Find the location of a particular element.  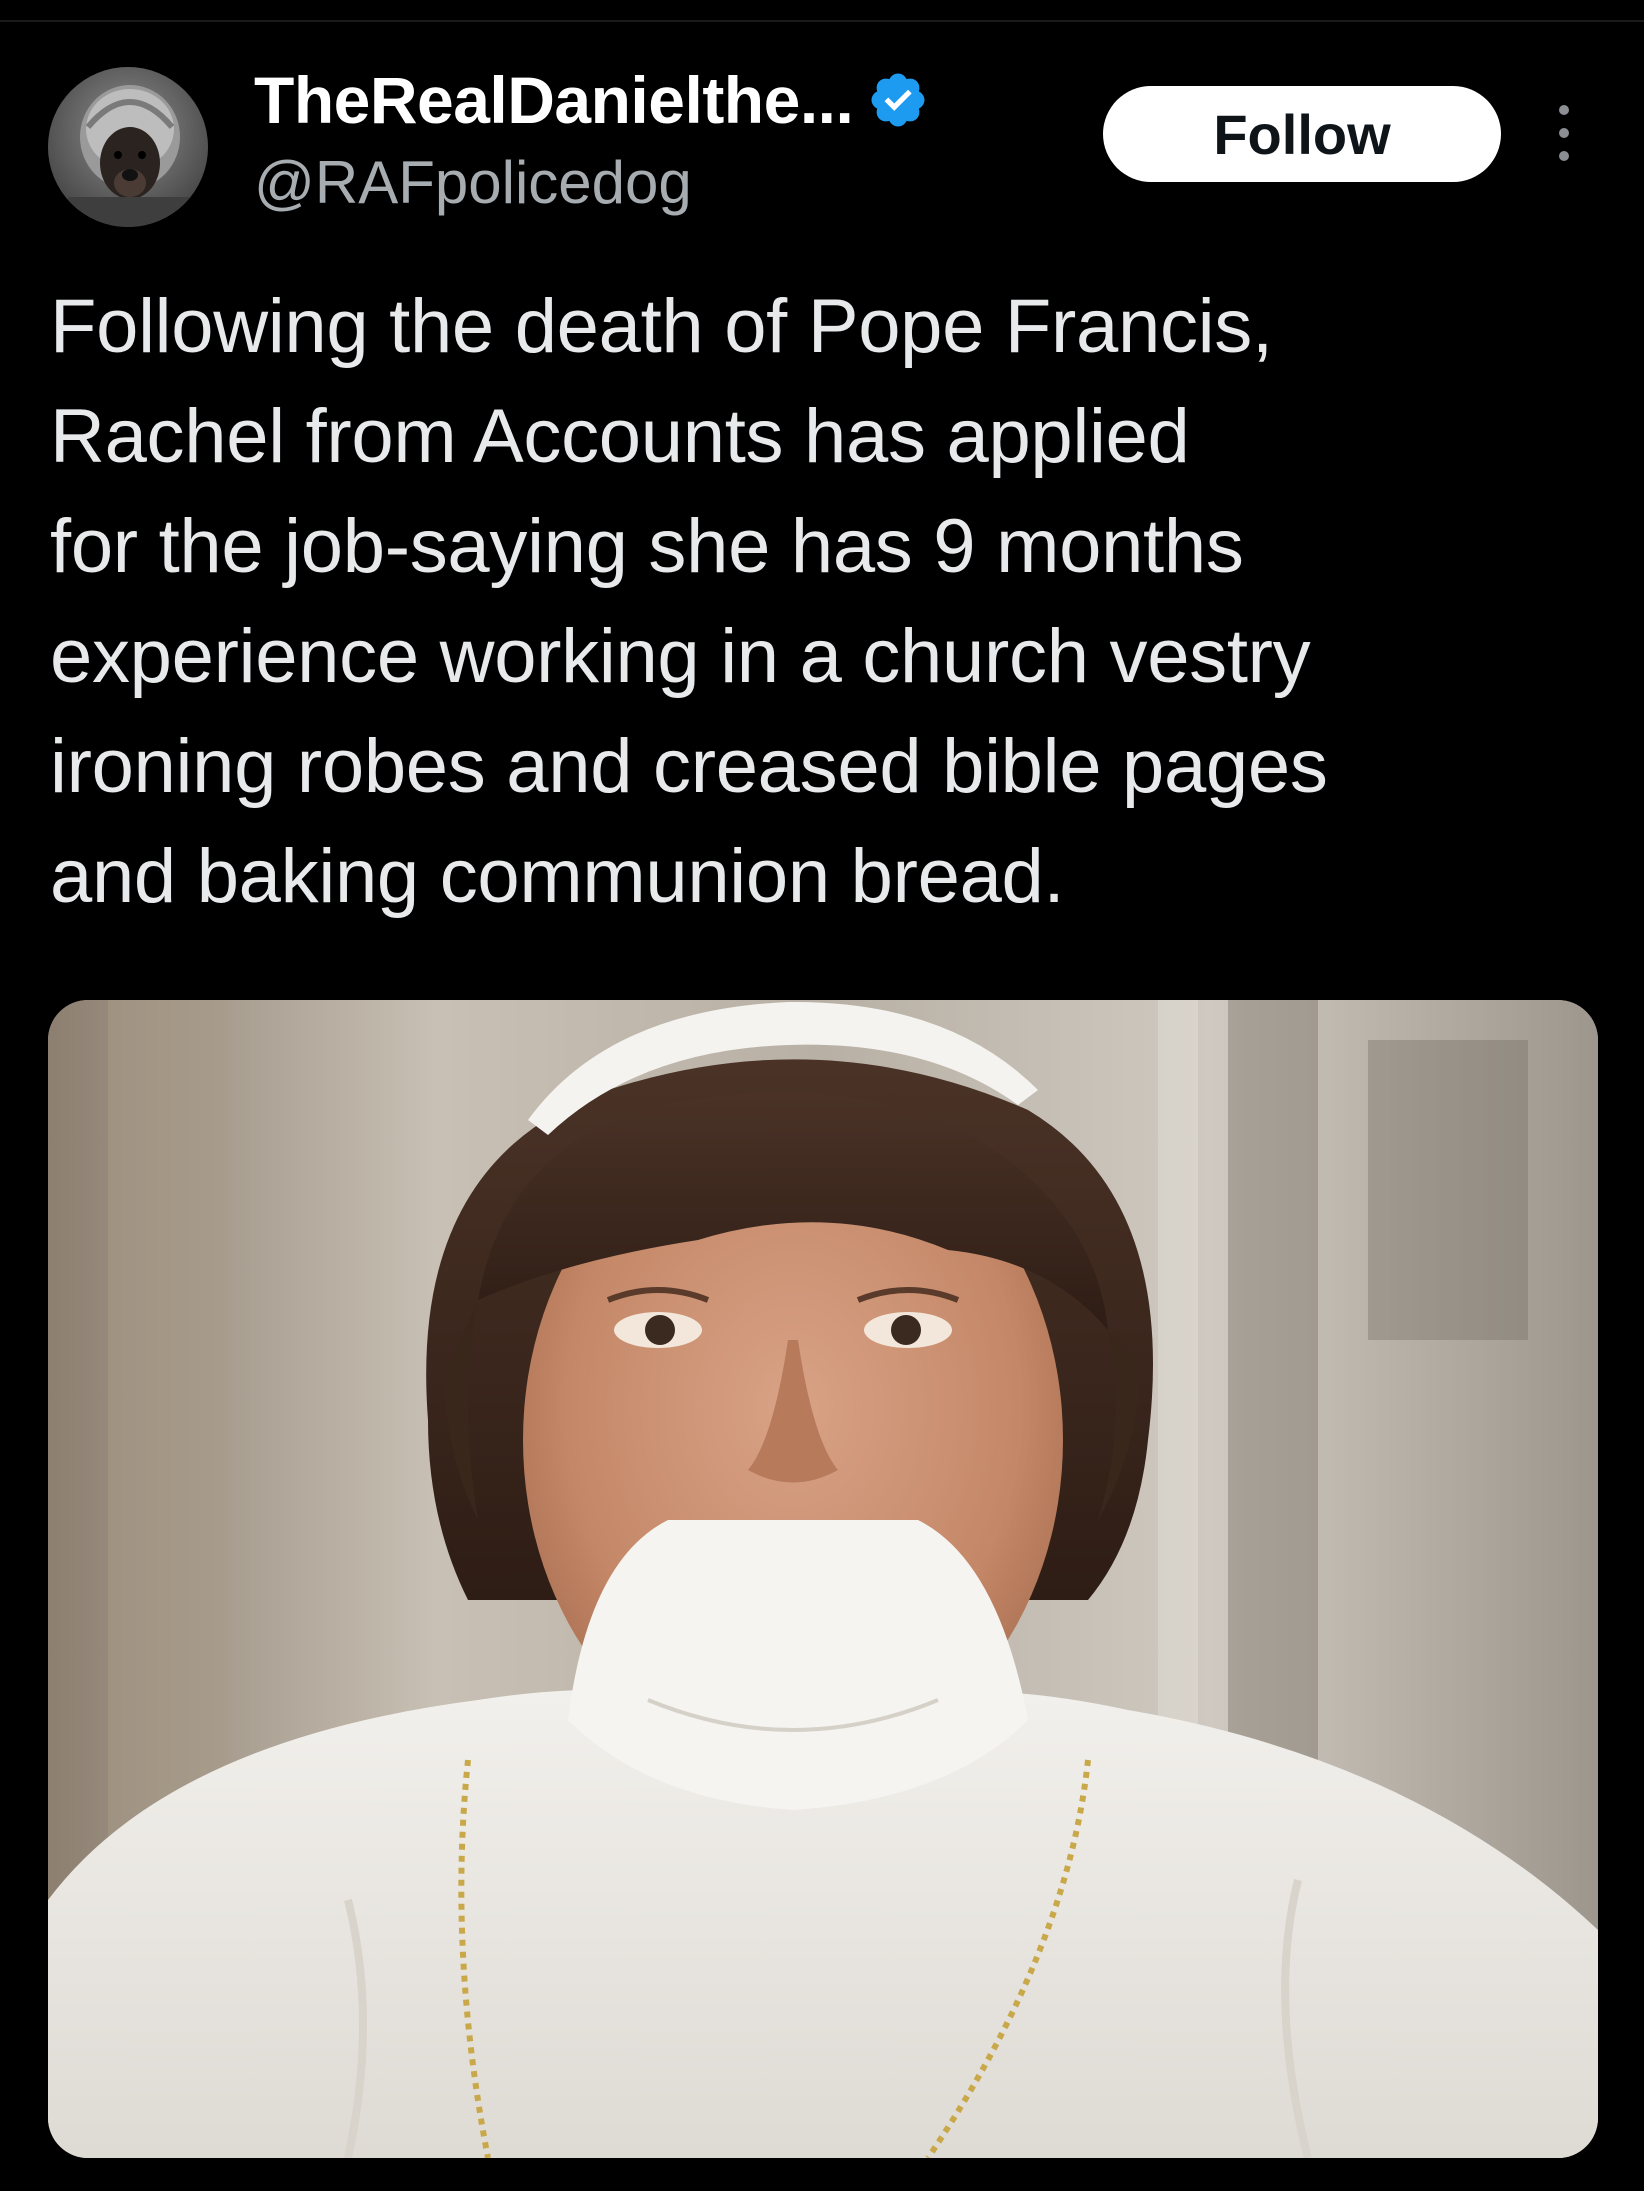

tweet-line: experience working in a church vestry is located at coordinates (680, 656).